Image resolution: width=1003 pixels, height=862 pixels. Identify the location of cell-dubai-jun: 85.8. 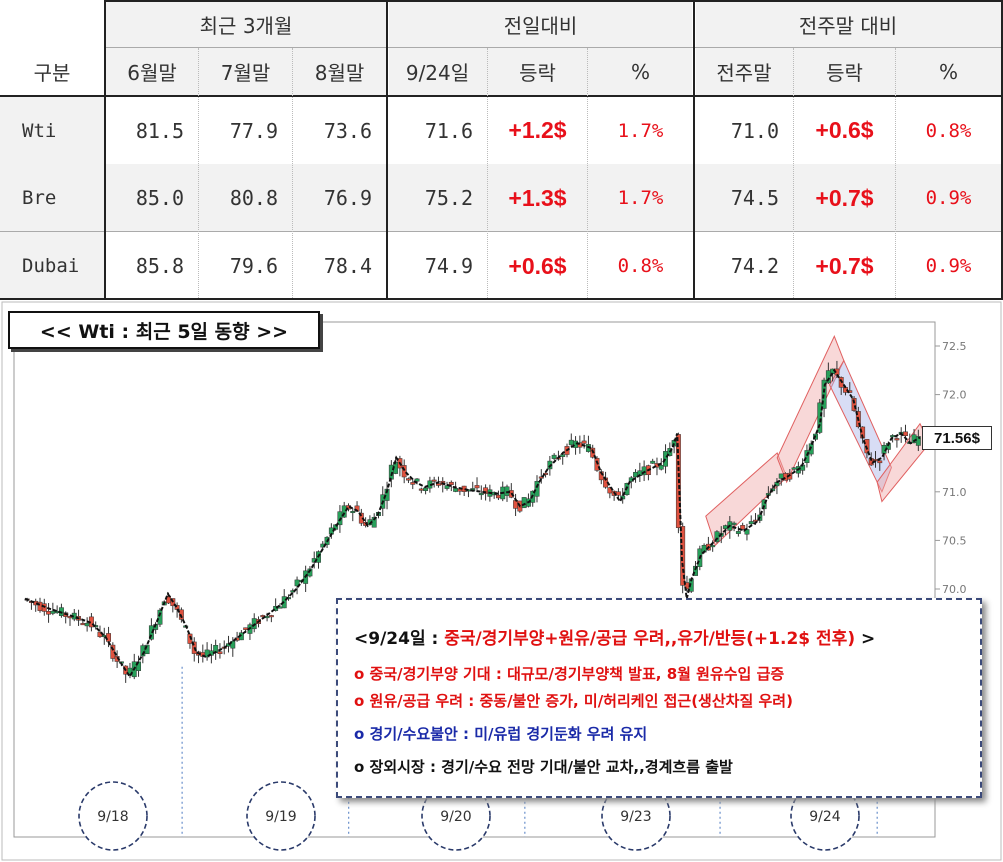
(159, 266).